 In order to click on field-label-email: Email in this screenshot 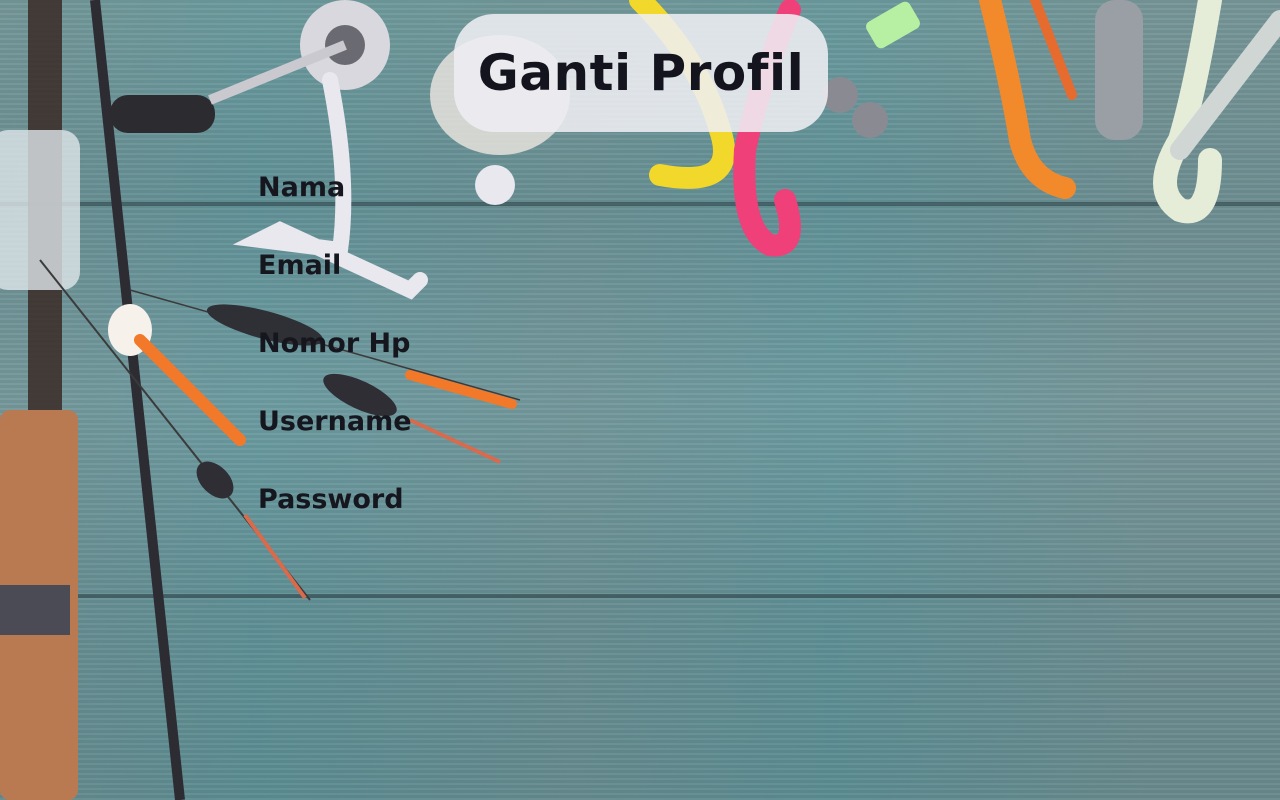, I will do `click(300, 265)`.